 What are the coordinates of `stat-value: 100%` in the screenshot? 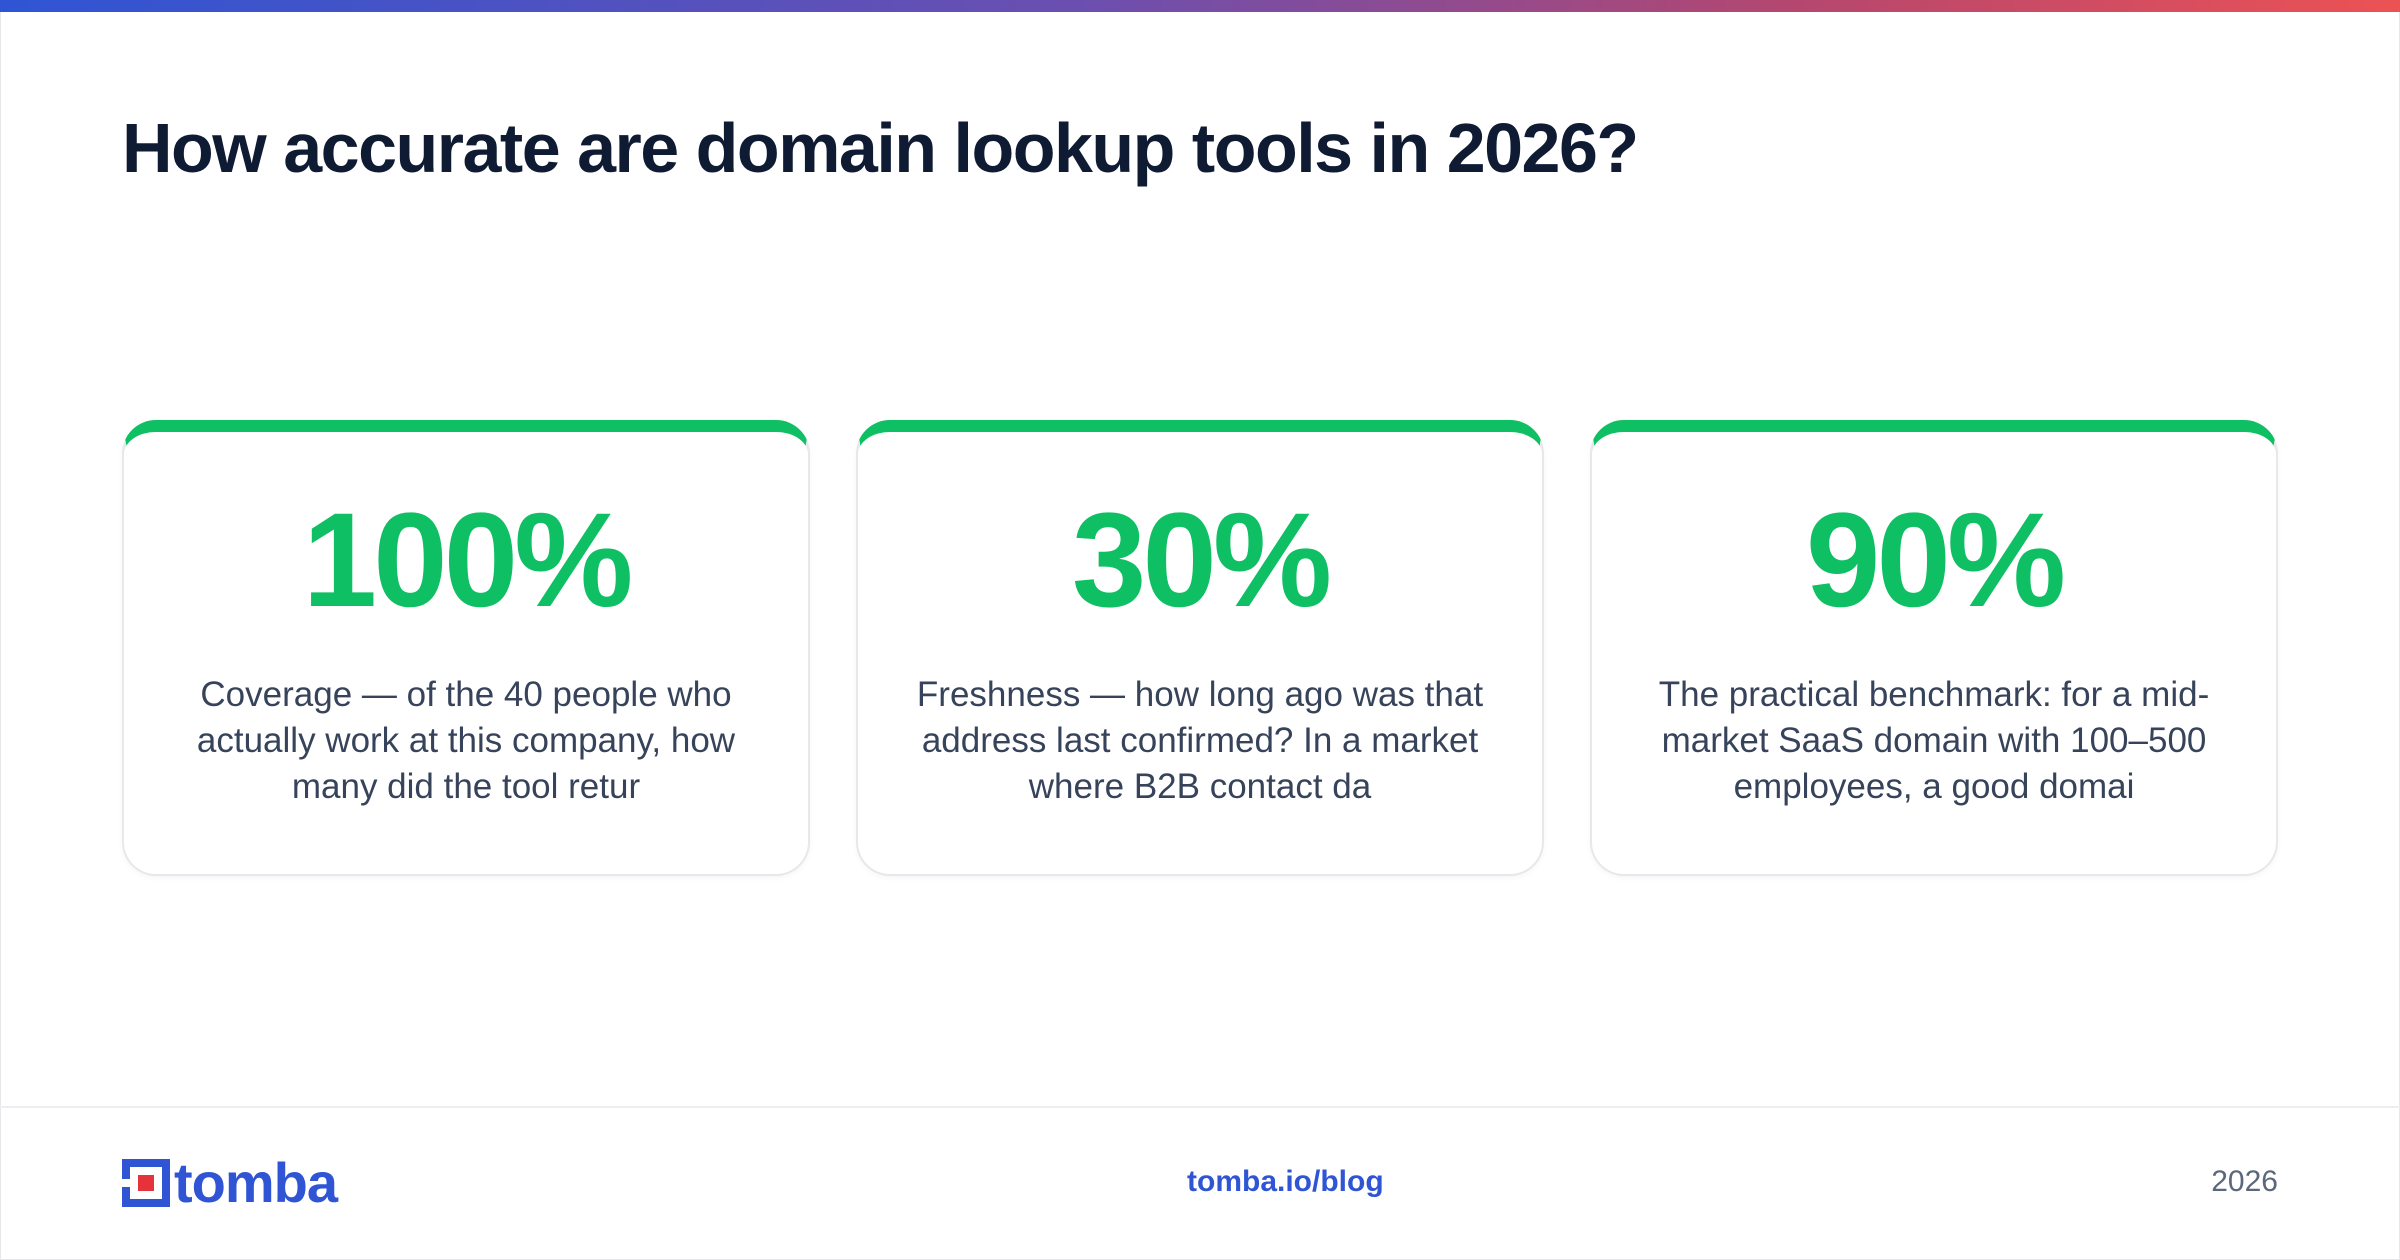 It's located at (468, 560).